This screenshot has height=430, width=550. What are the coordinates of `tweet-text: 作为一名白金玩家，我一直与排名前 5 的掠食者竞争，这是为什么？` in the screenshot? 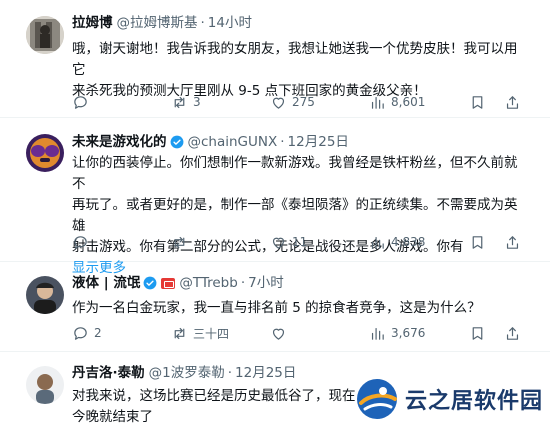 It's located at (301, 308).